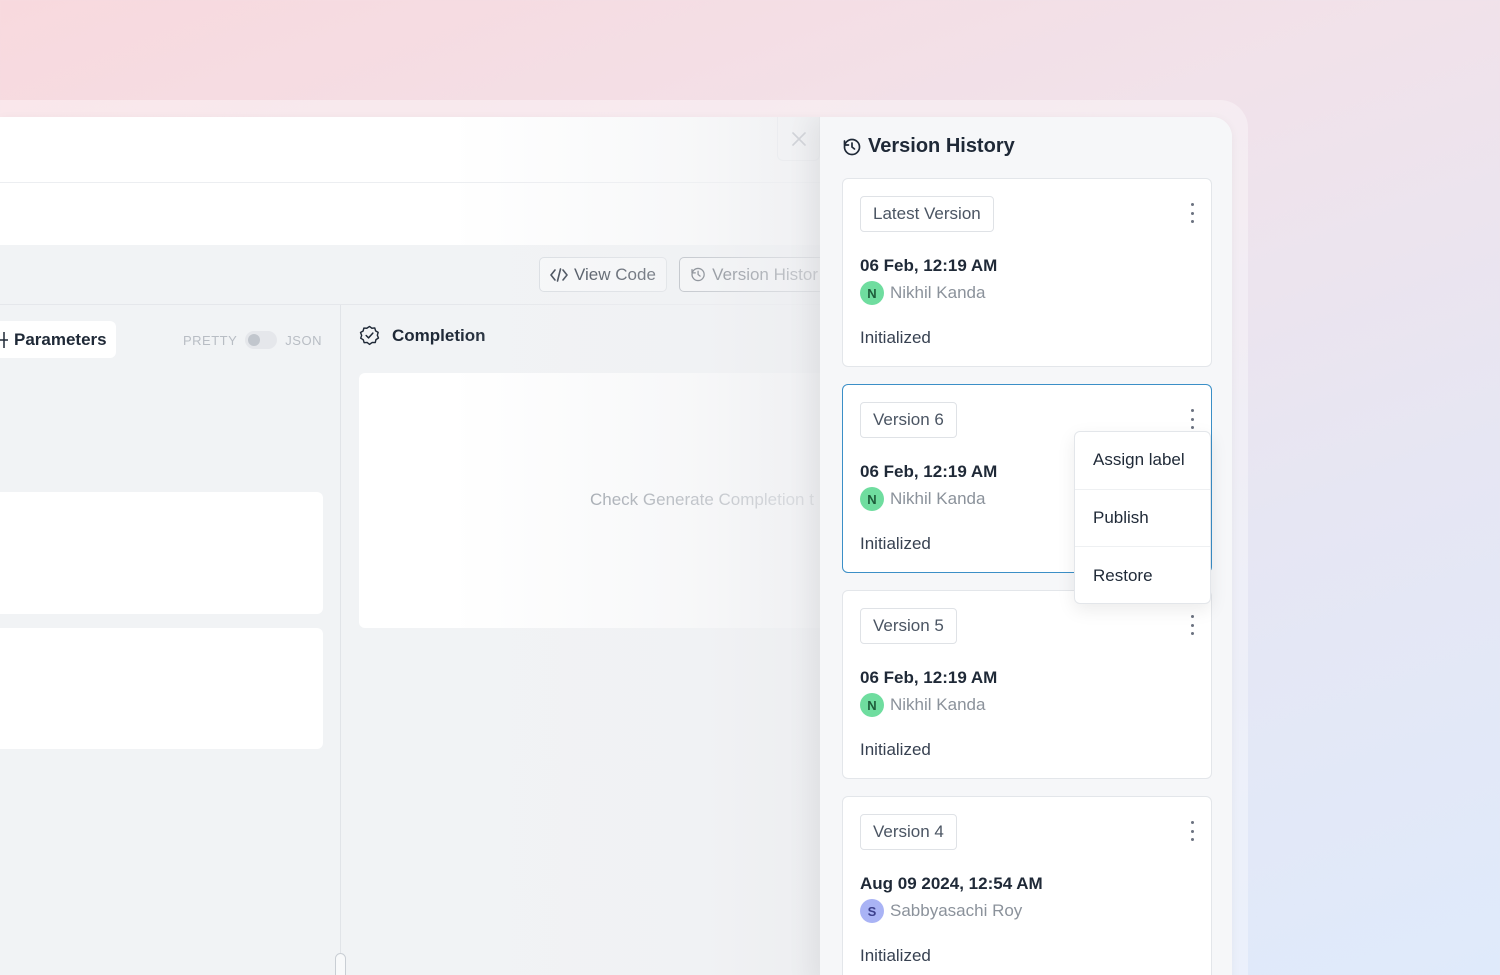  What do you see at coordinates (702, 499) in the screenshot?
I see `completion-hint: Check Generate Completion t` at bounding box center [702, 499].